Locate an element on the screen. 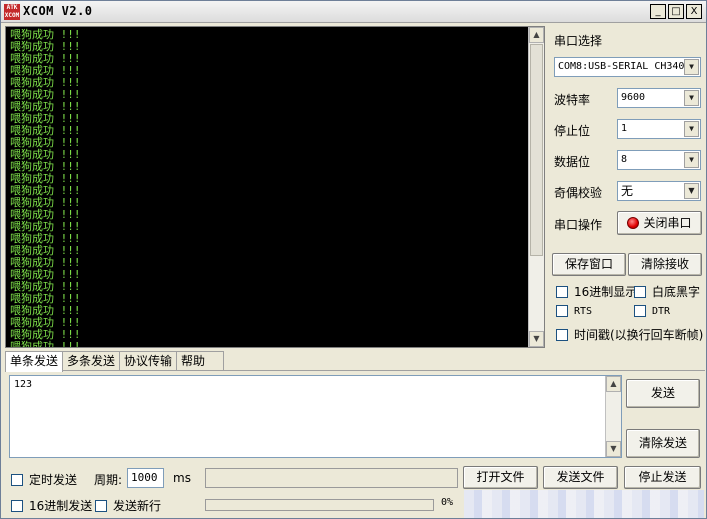  close-button: X is located at coordinates (694, 11).